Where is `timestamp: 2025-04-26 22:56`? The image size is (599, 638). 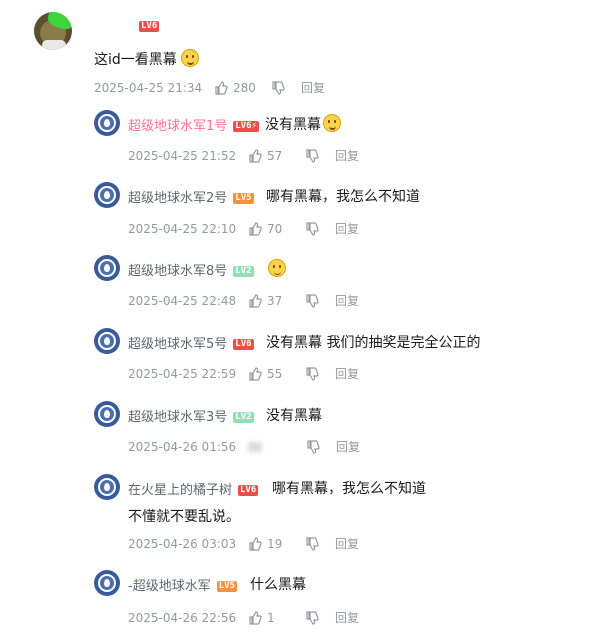 timestamp: 2025-04-26 22:56 is located at coordinates (182, 617).